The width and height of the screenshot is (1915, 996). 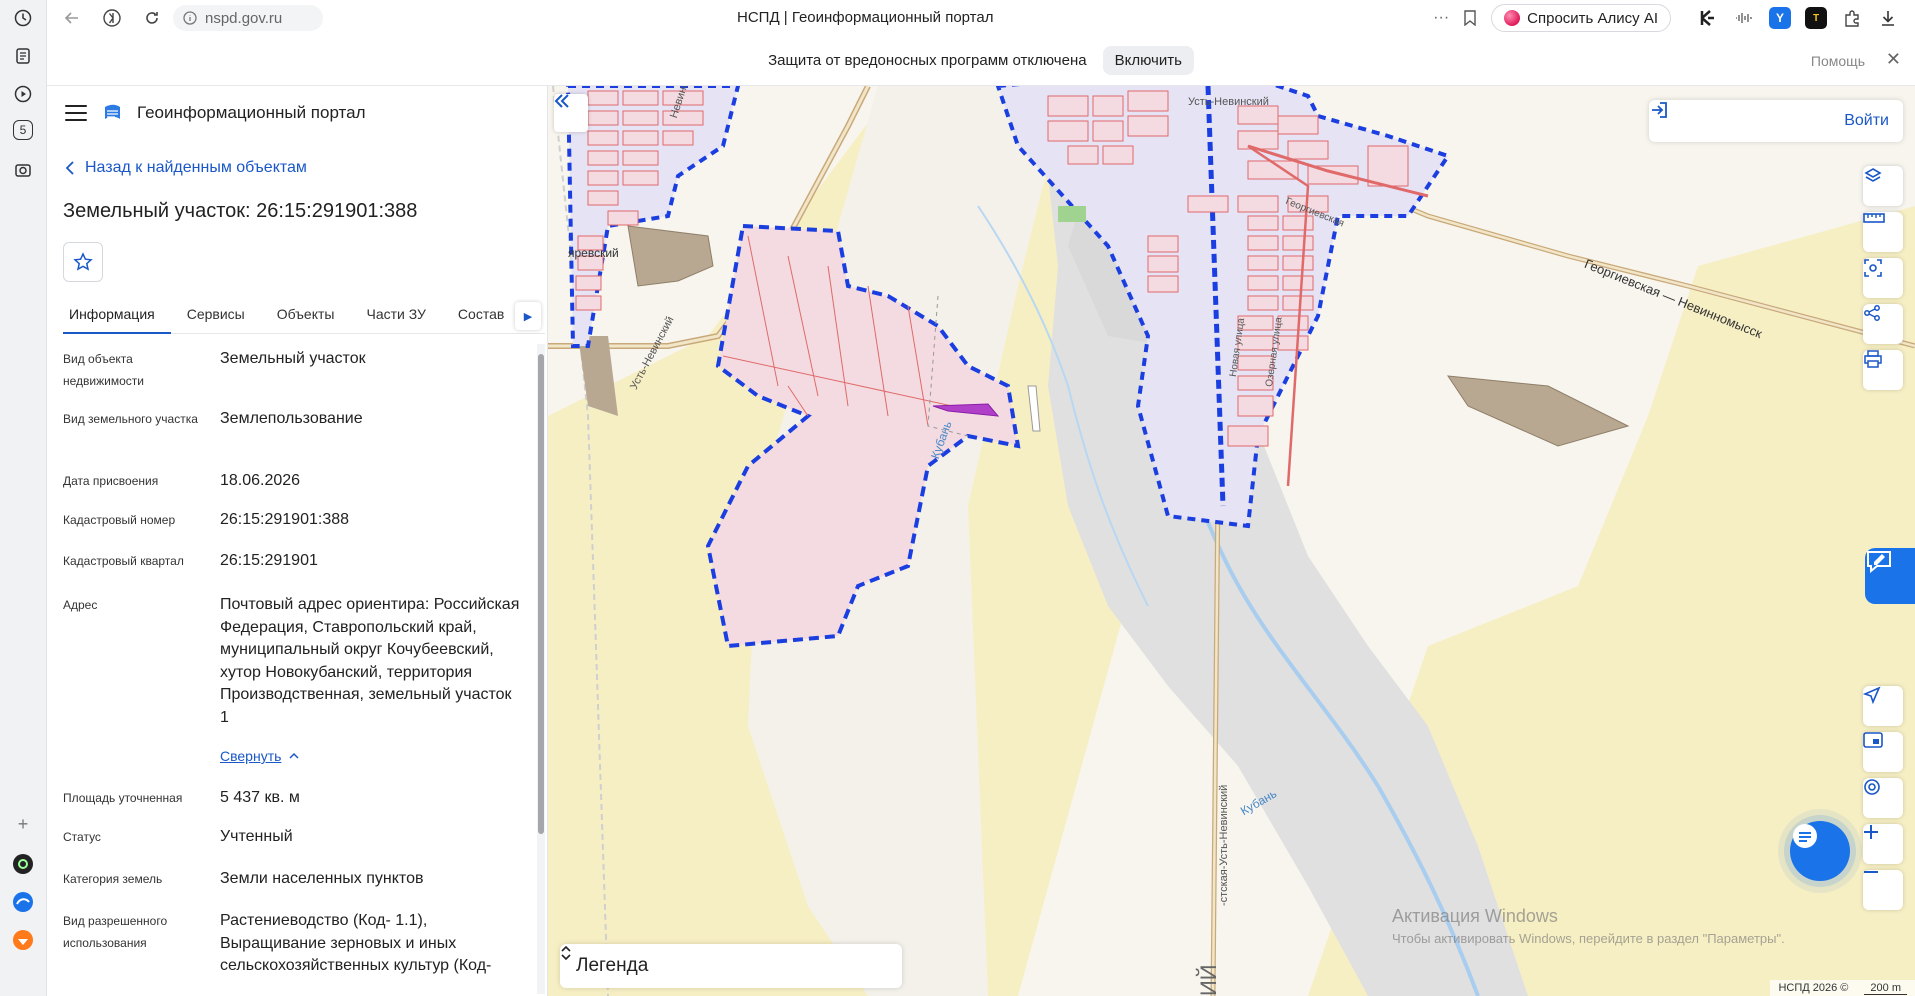 What do you see at coordinates (541, 594) in the screenshot?
I see `scroll-thumb` at bounding box center [541, 594].